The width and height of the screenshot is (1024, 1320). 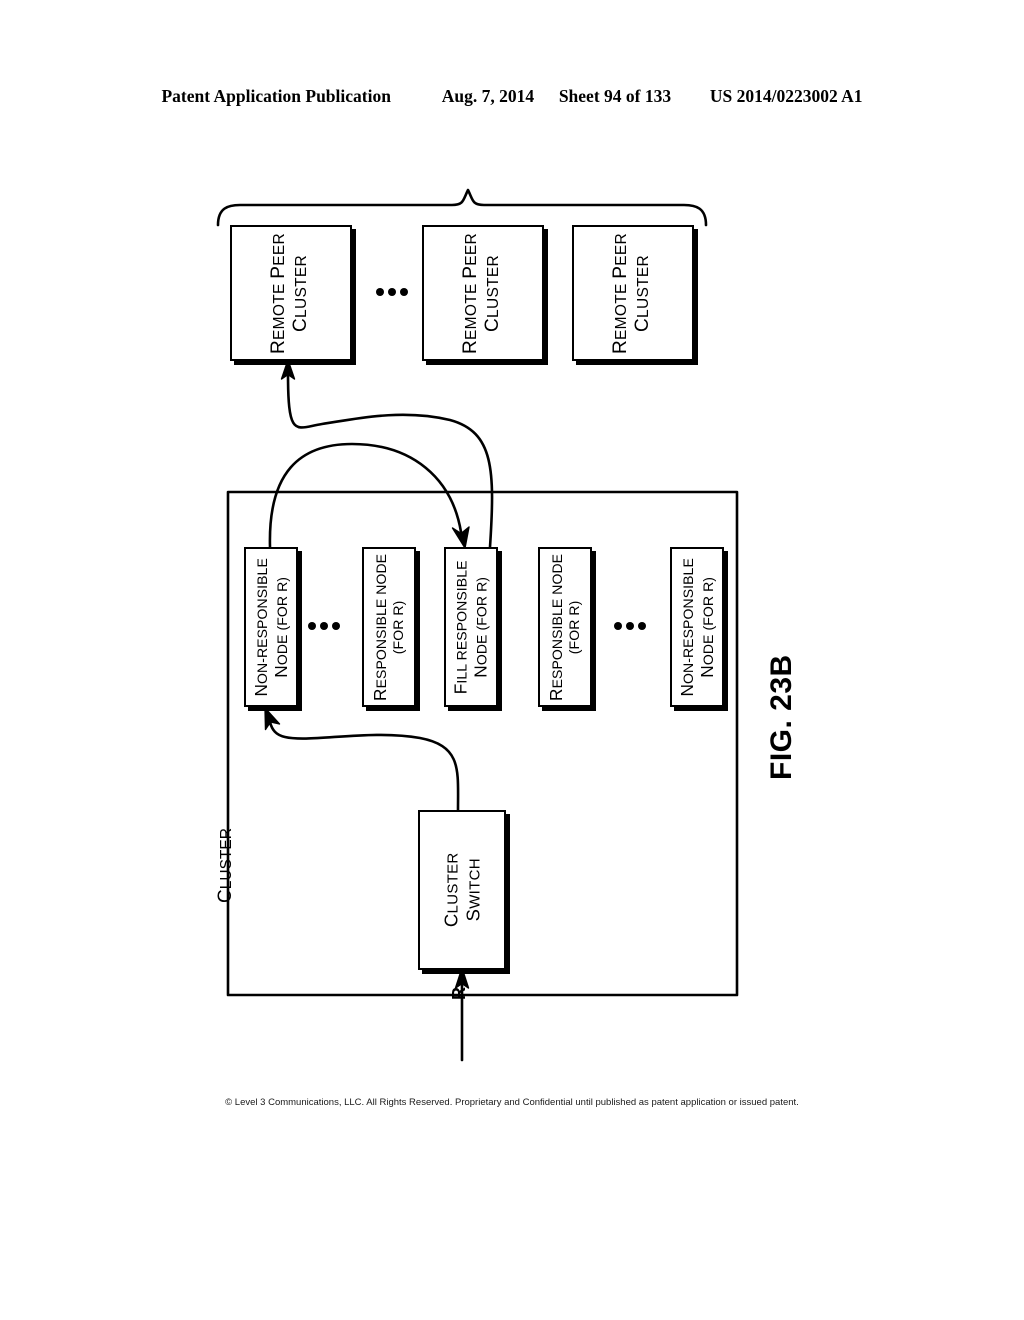 I want to click on remote-peer-cluster-label-1: REMOTE PEER CLUSTER, so click(x=290, y=293).